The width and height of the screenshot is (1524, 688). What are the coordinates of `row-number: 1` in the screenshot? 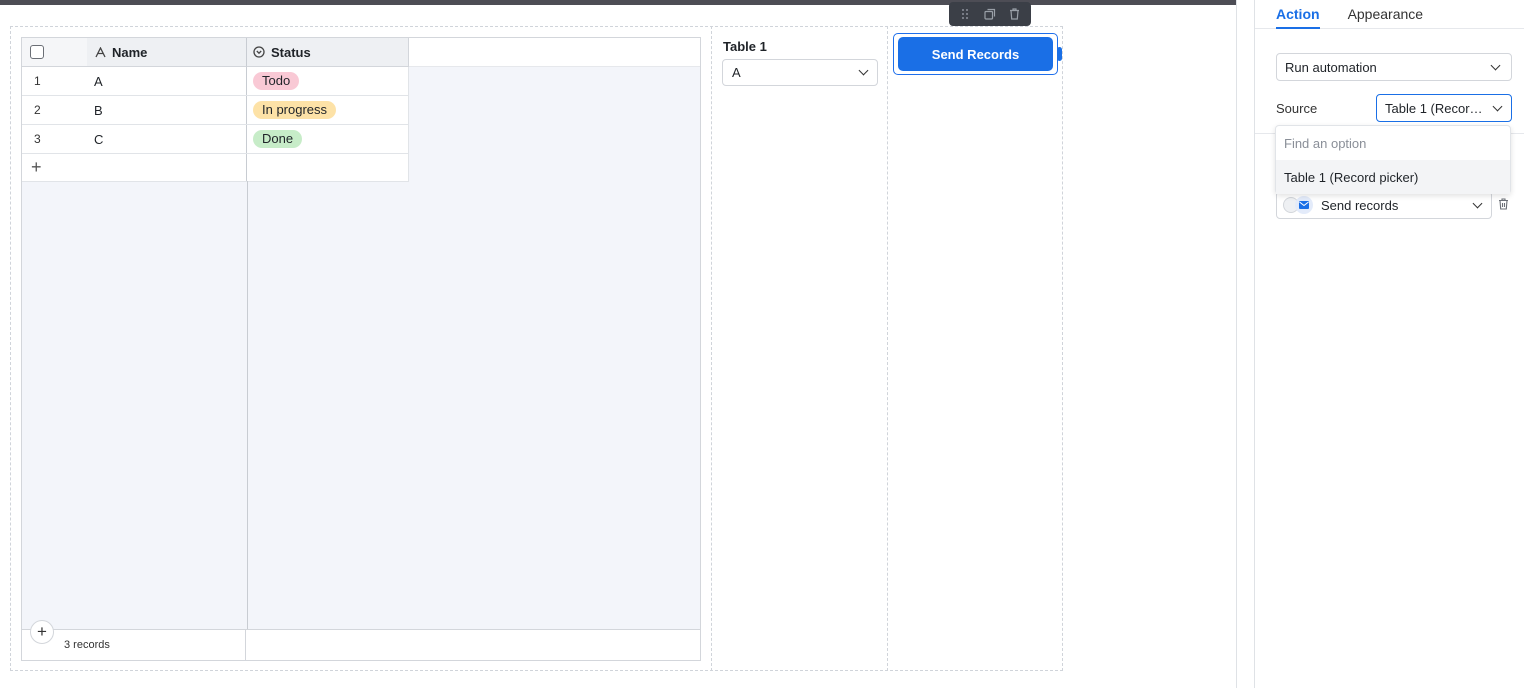 It's located at (37, 81).